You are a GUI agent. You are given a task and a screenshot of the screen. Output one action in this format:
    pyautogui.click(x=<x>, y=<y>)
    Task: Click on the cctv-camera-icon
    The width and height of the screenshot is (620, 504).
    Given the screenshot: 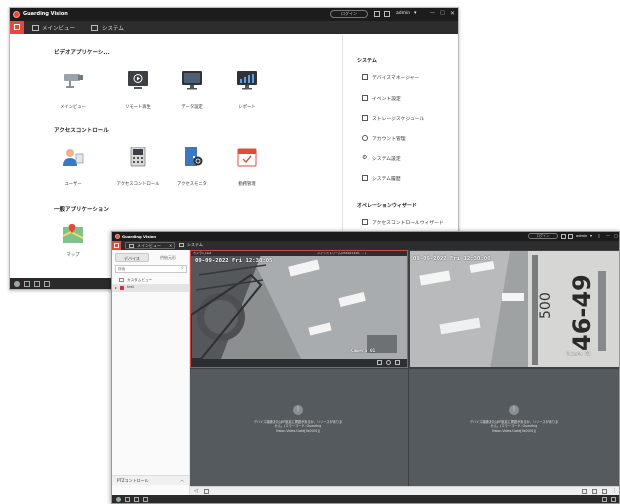 What is the action you would take?
    pyautogui.click(x=73, y=81)
    